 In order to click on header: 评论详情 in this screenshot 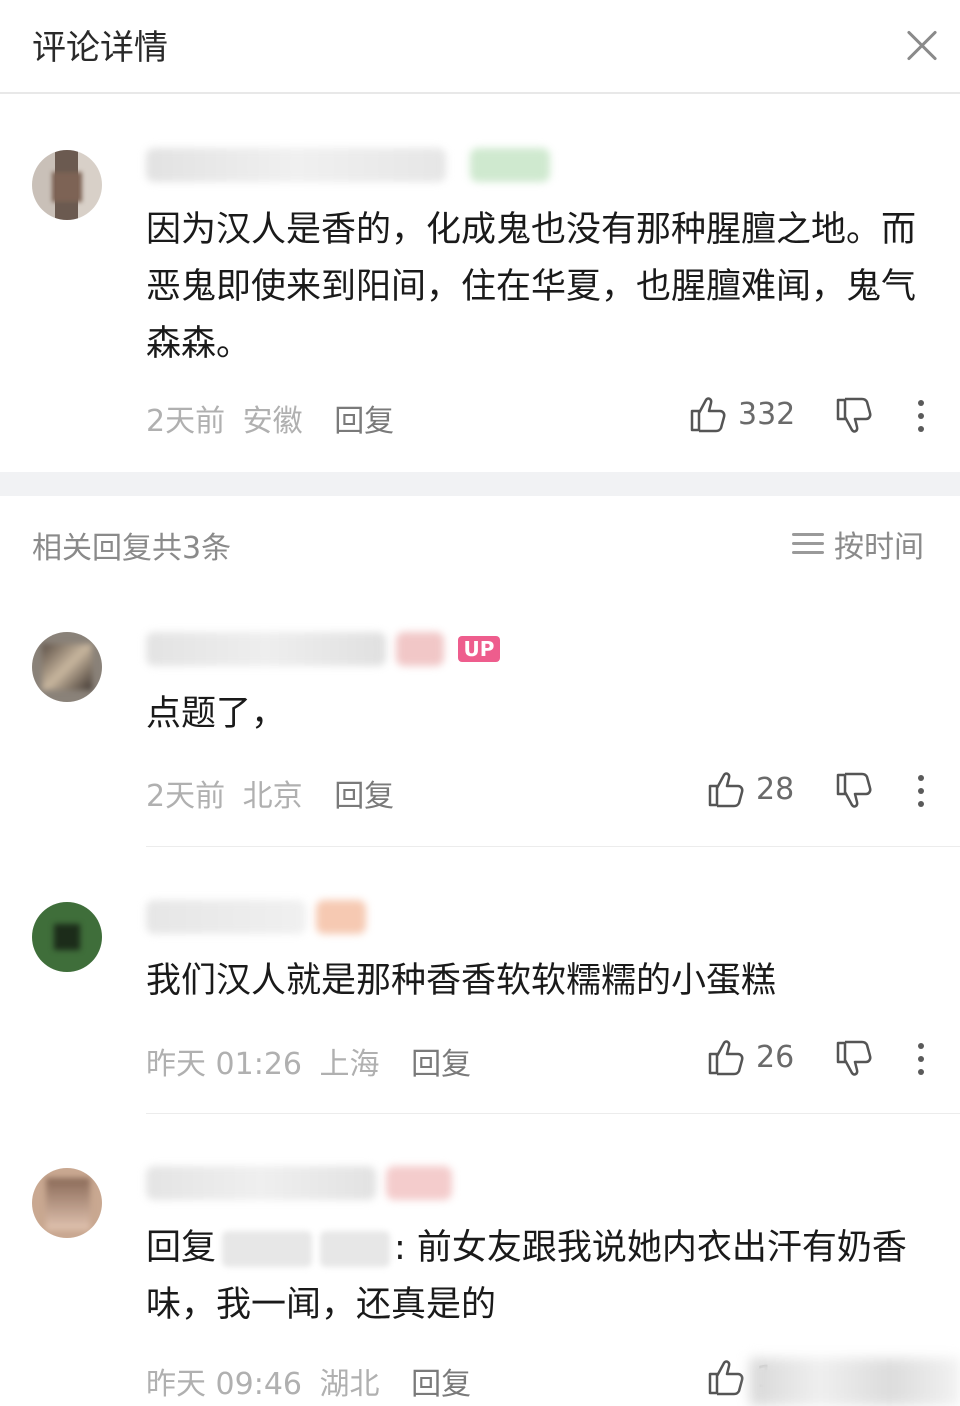, I will do `click(480, 47)`.